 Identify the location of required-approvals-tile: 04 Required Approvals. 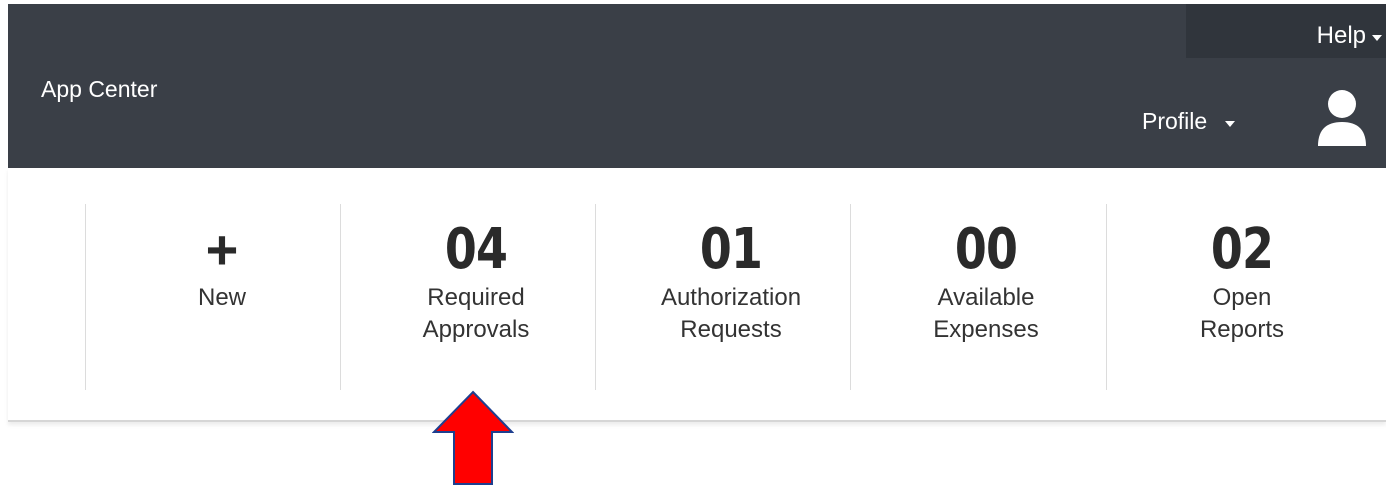
(476, 297).